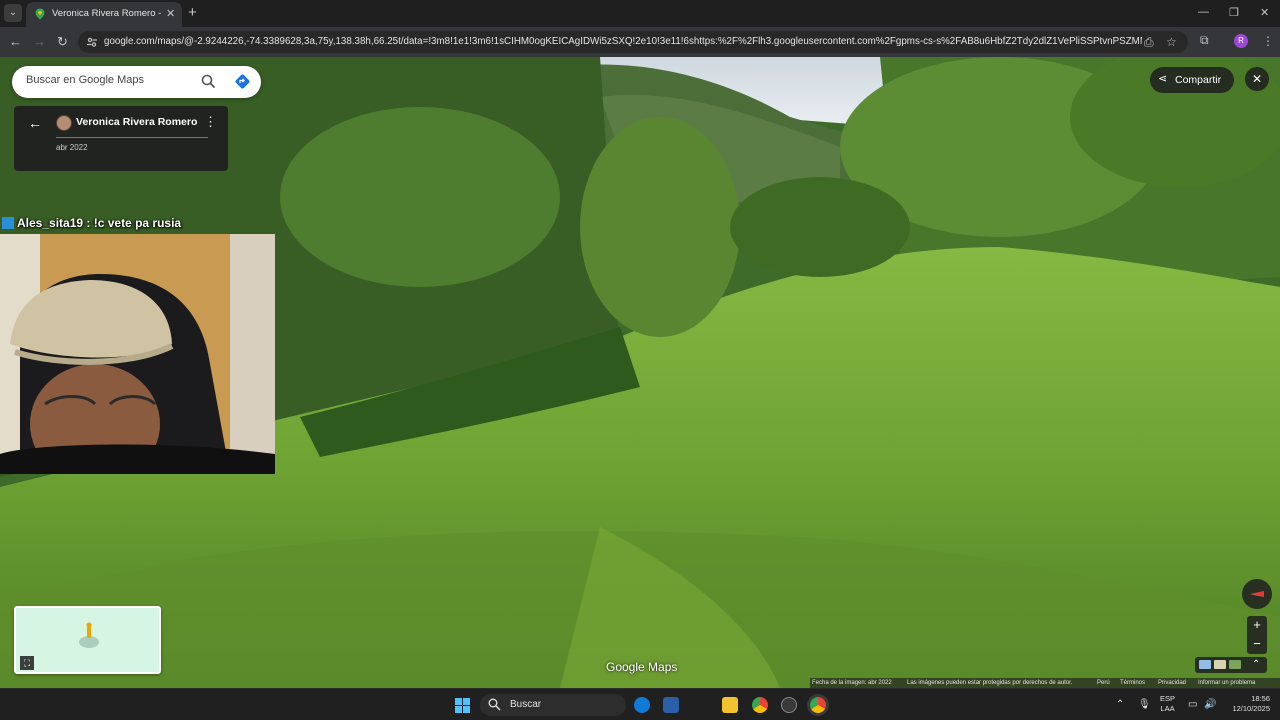  What do you see at coordinates (1210, 705) in the screenshot?
I see `volume-icon: 🔊` at bounding box center [1210, 705].